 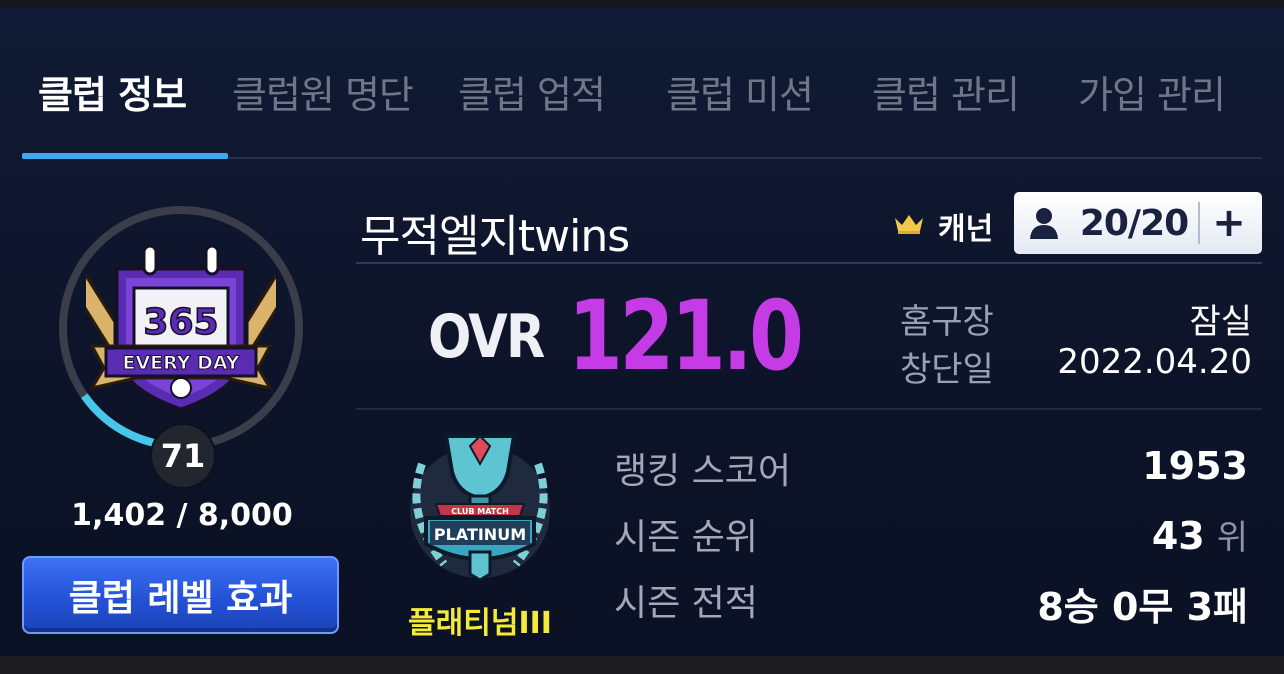 I want to click on badge-number: 365, so click(x=180, y=322).